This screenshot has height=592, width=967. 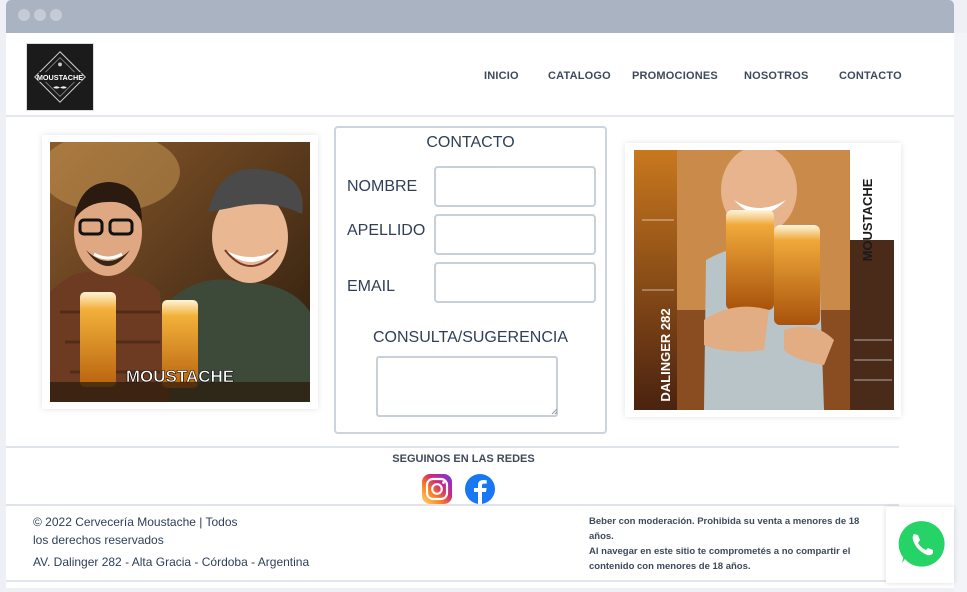 What do you see at coordinates (386, 230) in the screenshot?
I see `apellido-label: APELLIDO` at bounding box center [386, 230].